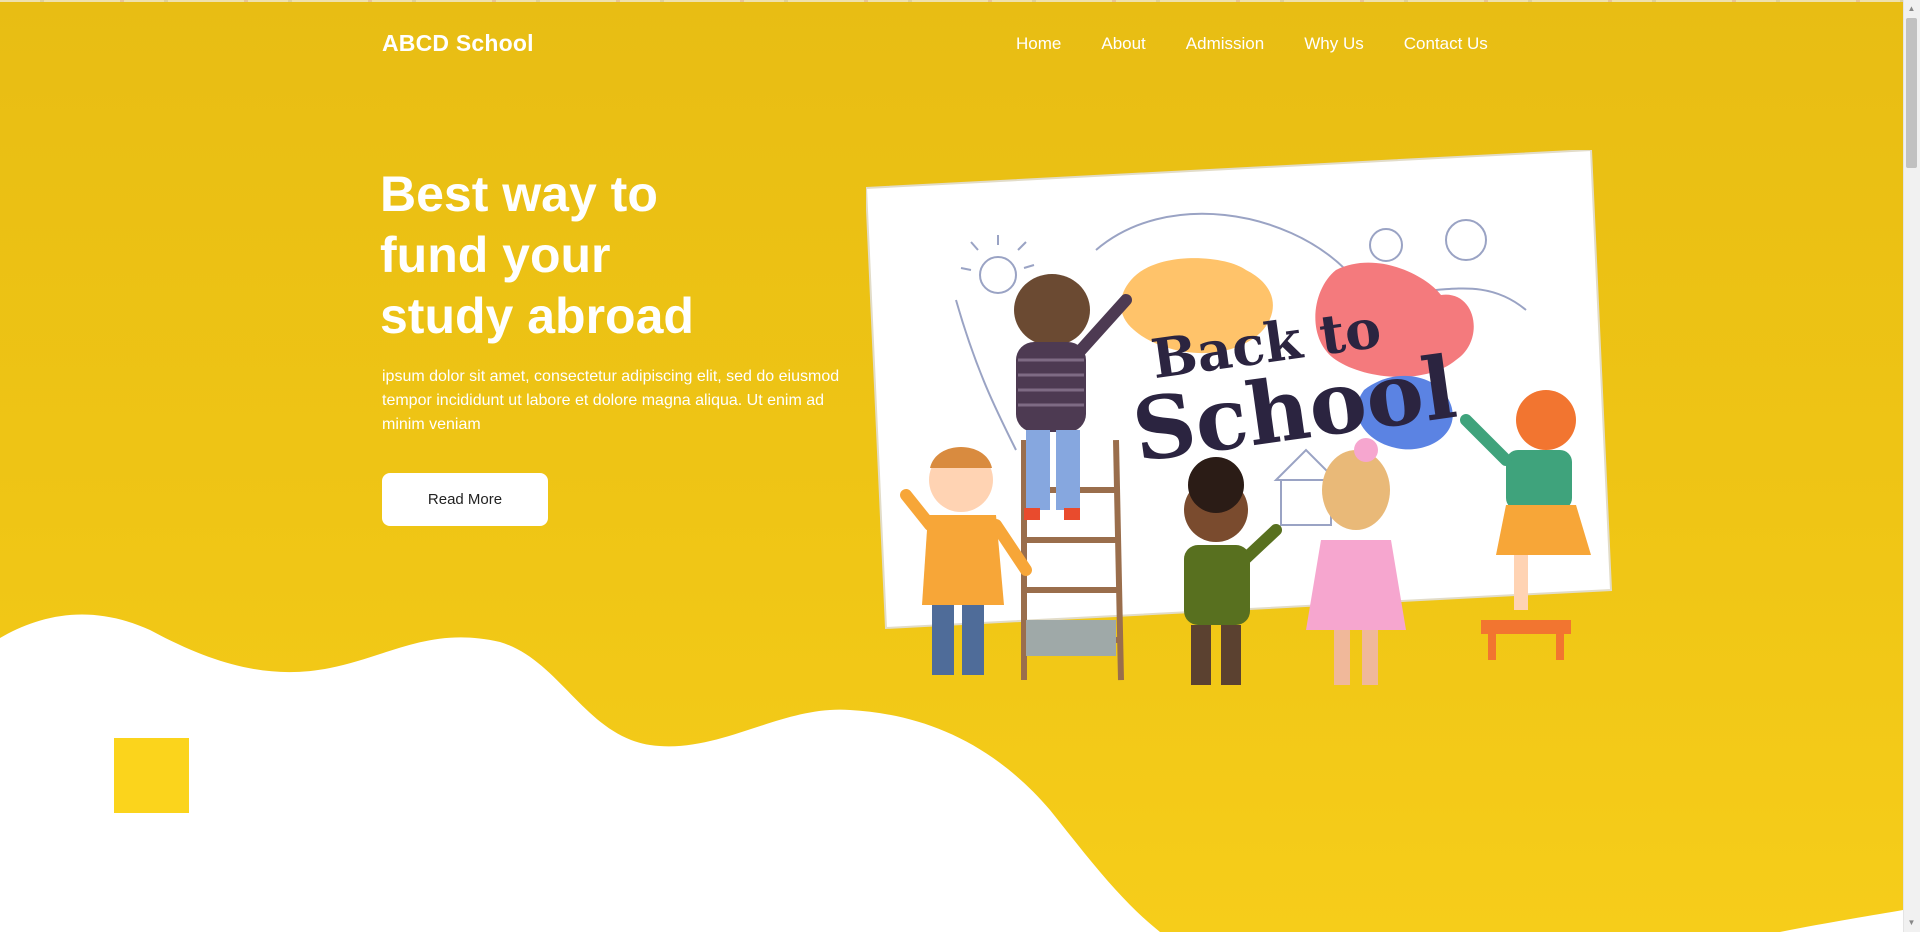 This screenshot has width=1920, height=932. What do you see at coordinates (1225, 44) in the screenshot?
I see `nav-admission: Admission` at bounding box center [1225, 44].